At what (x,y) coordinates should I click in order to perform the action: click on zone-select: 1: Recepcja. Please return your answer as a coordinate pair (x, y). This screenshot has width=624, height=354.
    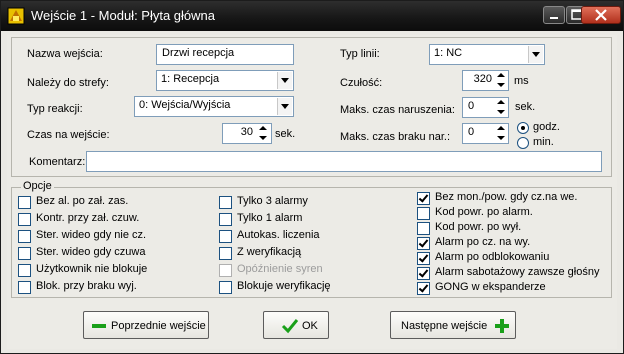
    Looking at the image, I should click on (225, 80).